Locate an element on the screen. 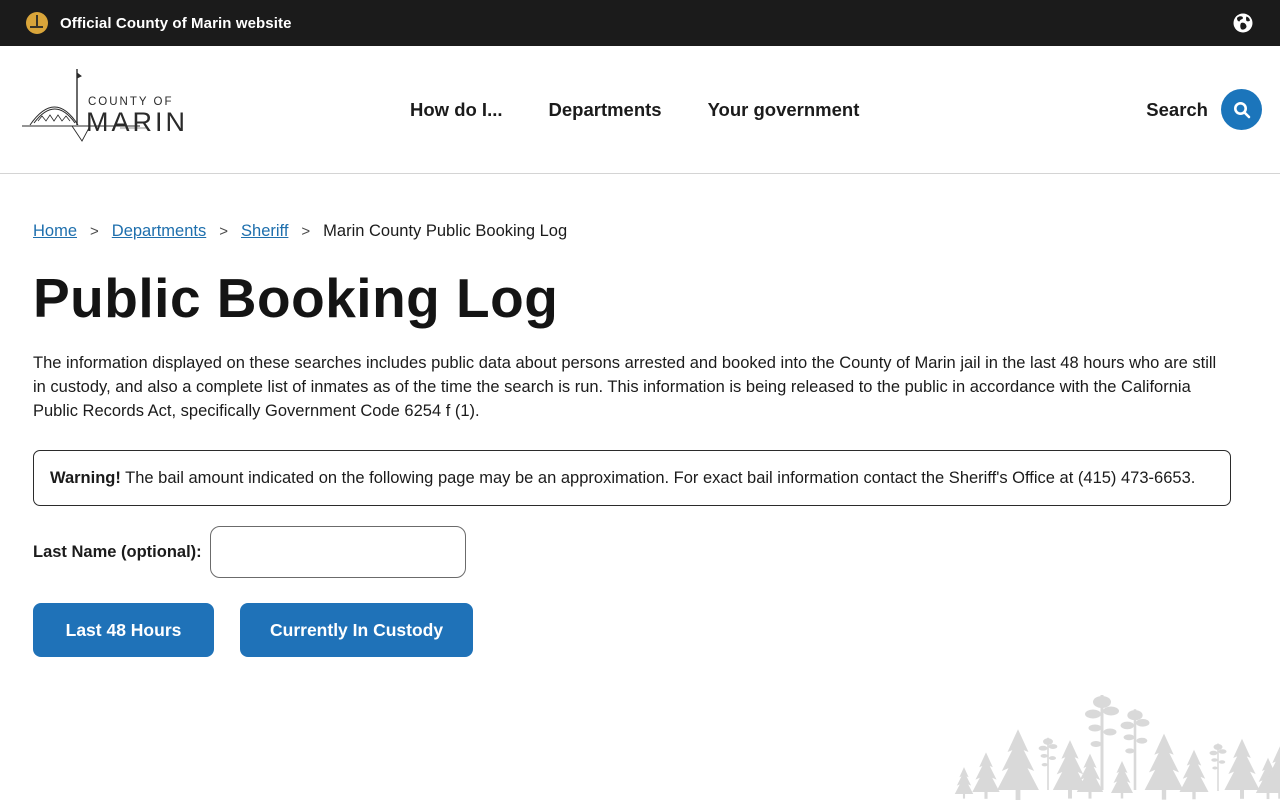 Image resolution: width=1280 pixels, height=800 pixels. search-icon is located at coordinates (1241, 109).